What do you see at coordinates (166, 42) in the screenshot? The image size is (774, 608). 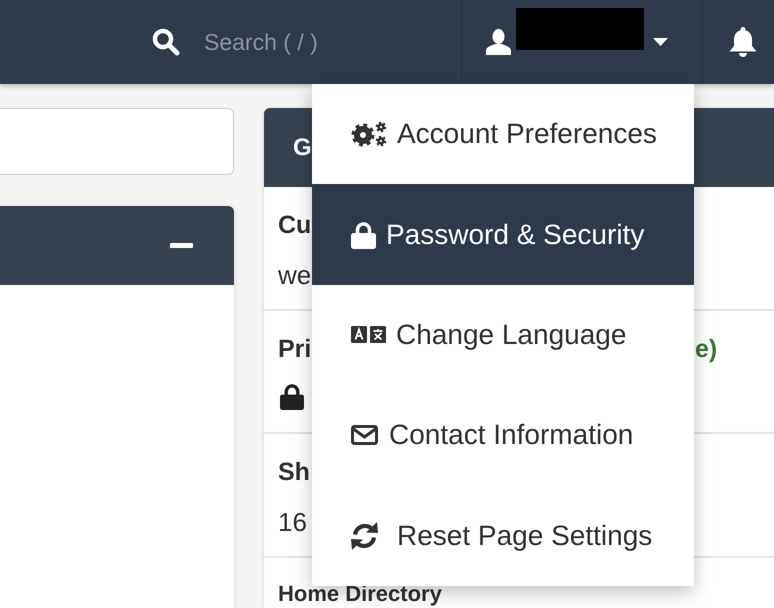 I see `search-icon` at bounding box center [166, 42].